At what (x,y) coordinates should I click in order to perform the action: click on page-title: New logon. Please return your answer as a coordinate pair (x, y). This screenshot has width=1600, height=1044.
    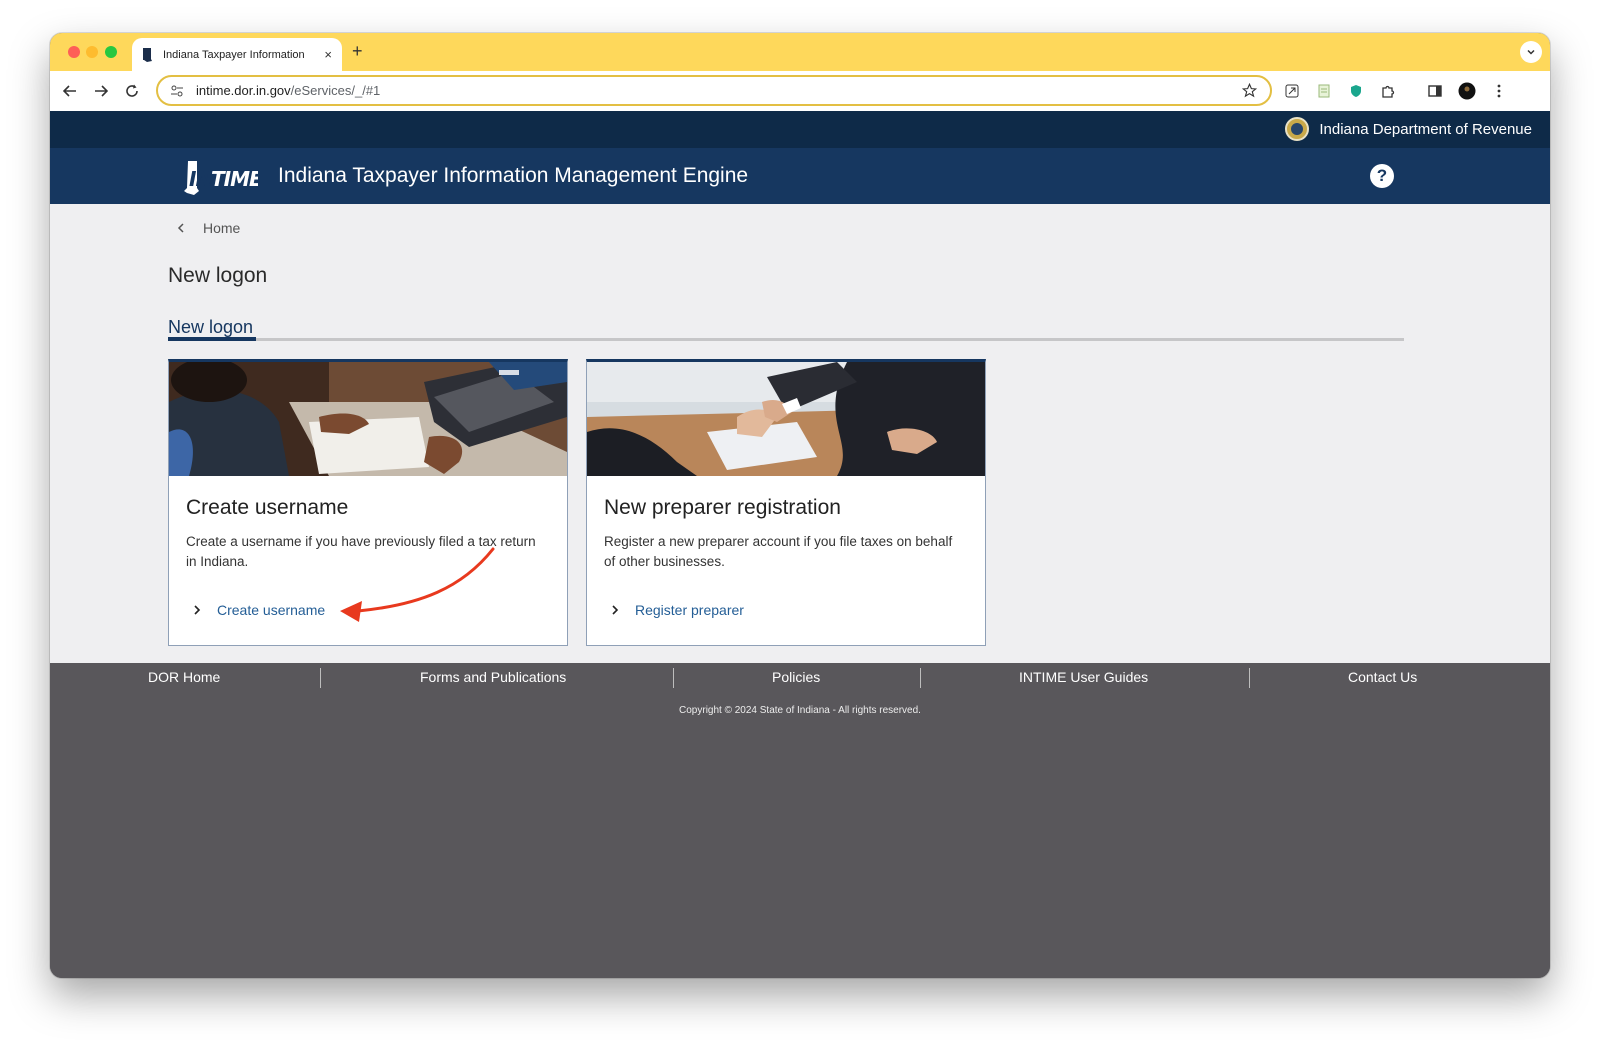
    Looking at the image, I should click on (218, 275).